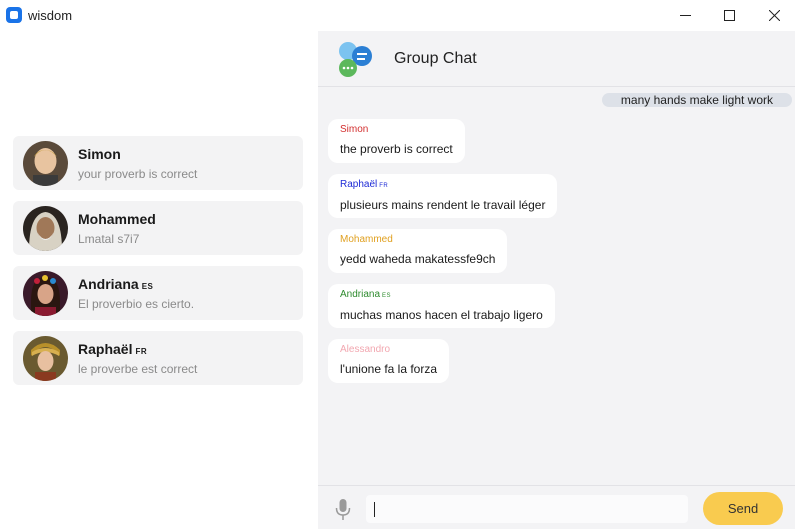  I want to click on contact-last-message: le proverbe est correct, so click(138, 369).